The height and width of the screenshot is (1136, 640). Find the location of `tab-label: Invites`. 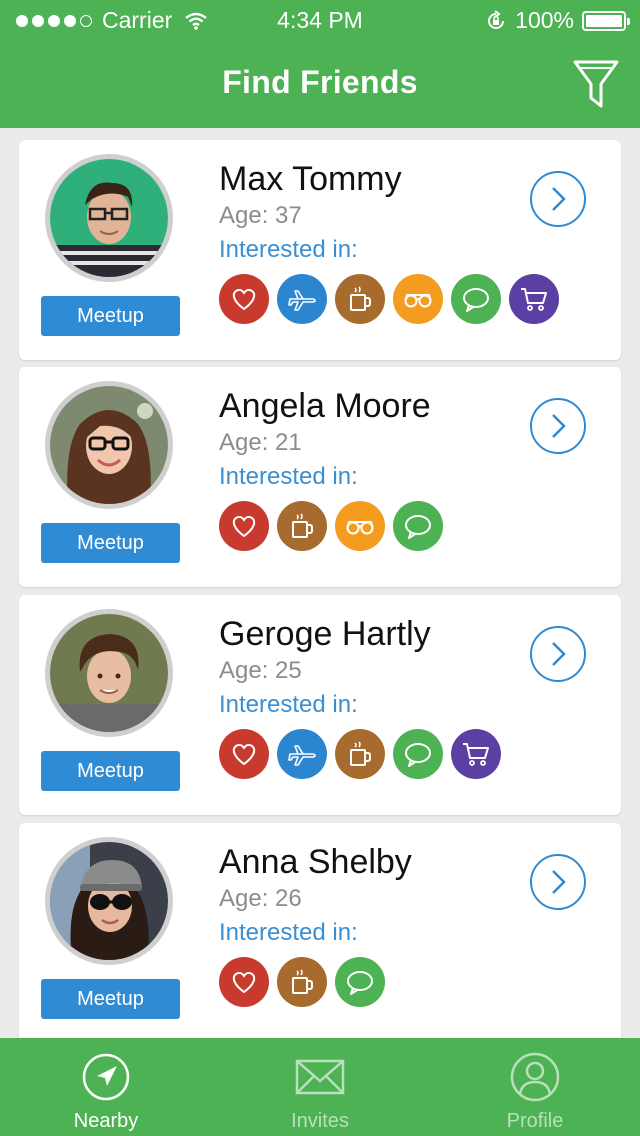

tab-label: Invites is located at coordinates (320, 1121).